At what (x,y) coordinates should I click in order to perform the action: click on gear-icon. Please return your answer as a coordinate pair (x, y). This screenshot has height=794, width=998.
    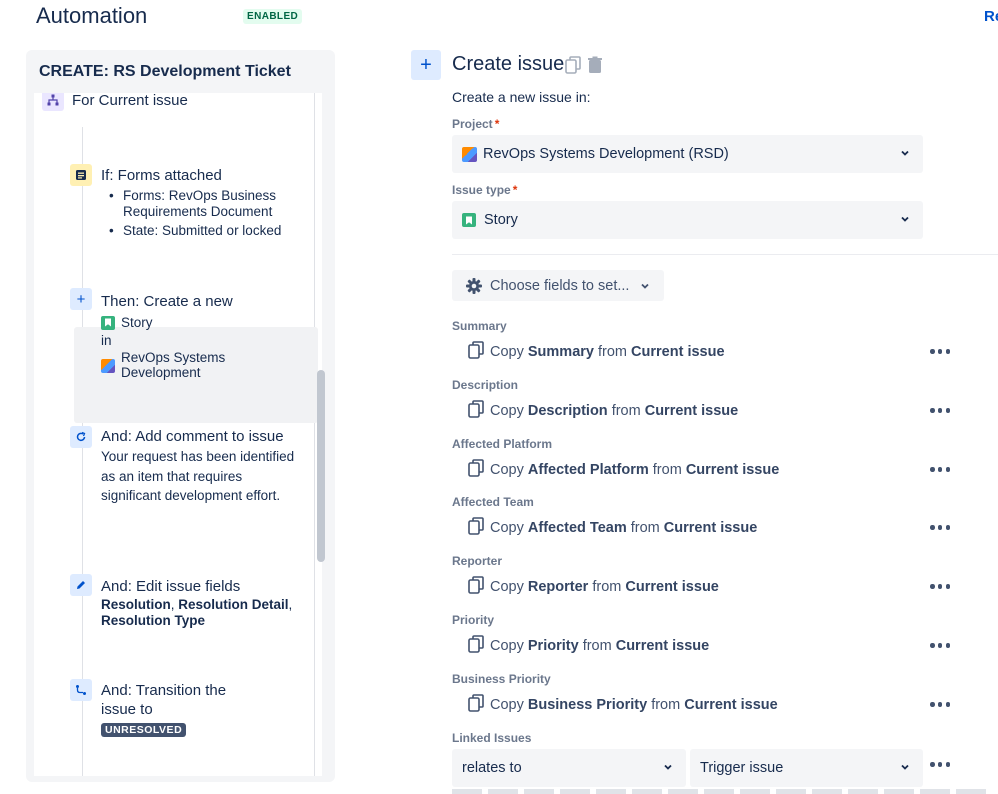
    Looking at the image, I should click on (474, 286).